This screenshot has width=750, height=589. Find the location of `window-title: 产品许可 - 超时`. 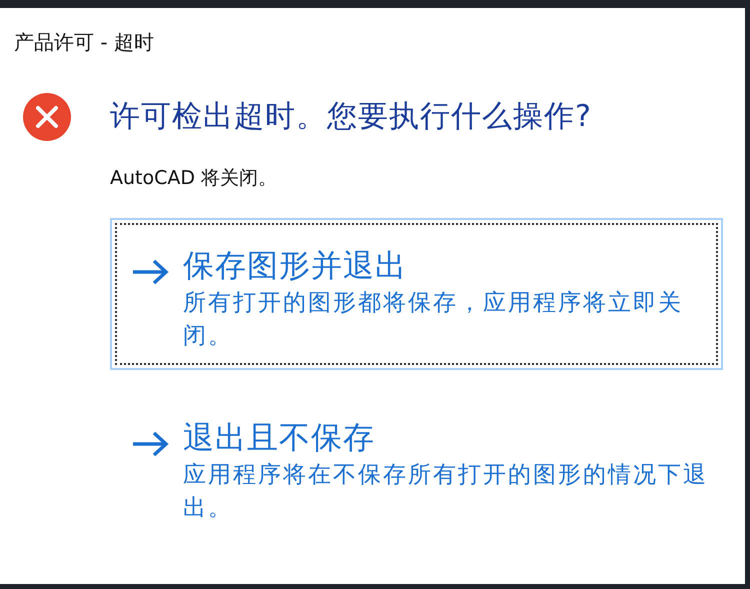

window-title: 产品许可 - 超时 is located at coordinates (84, 42).